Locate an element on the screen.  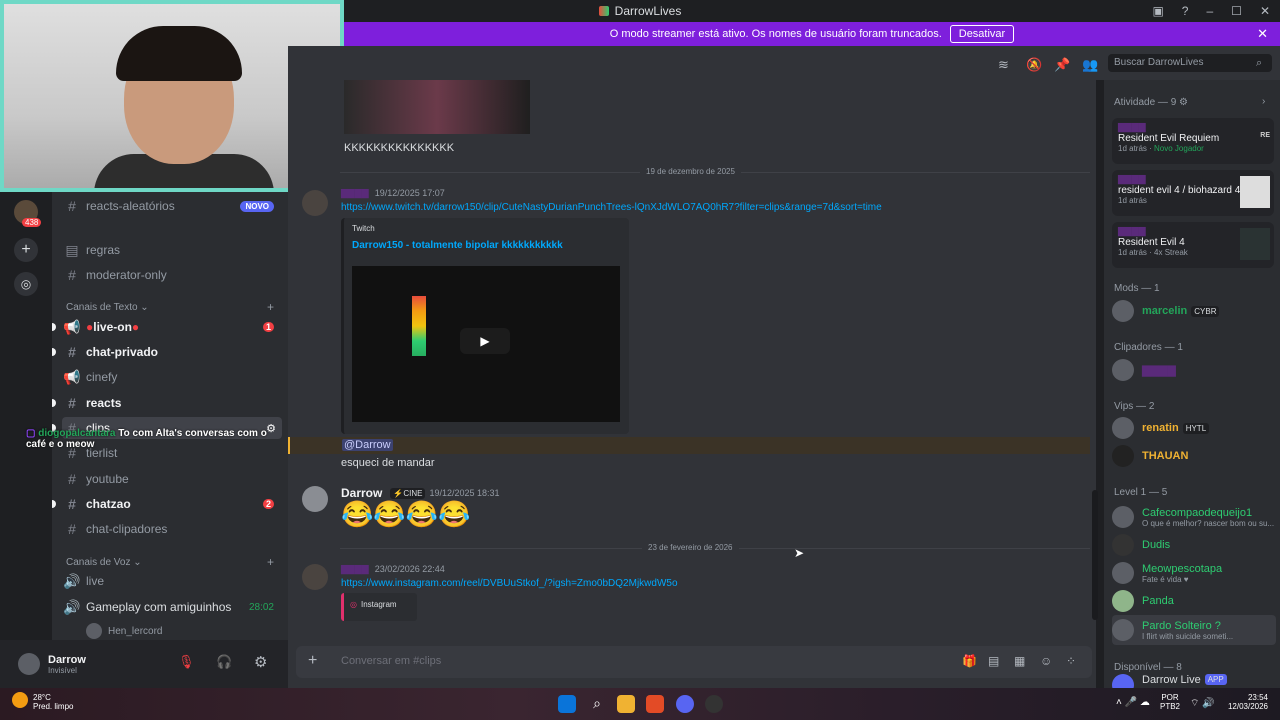
channel-youtube: # youtube is located at coordinates (172, 479).